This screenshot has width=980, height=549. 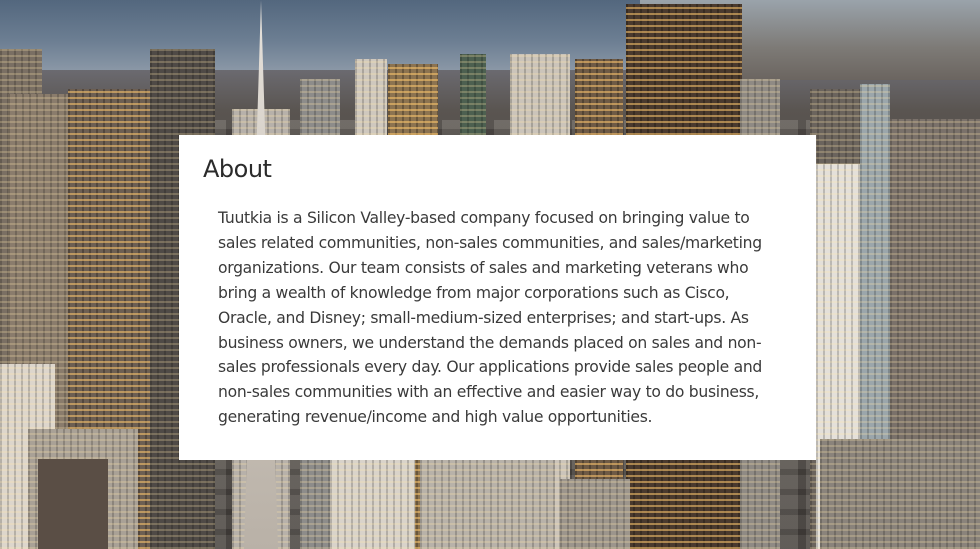 I want to click on about-heading: About, so click(x=237, y=169).